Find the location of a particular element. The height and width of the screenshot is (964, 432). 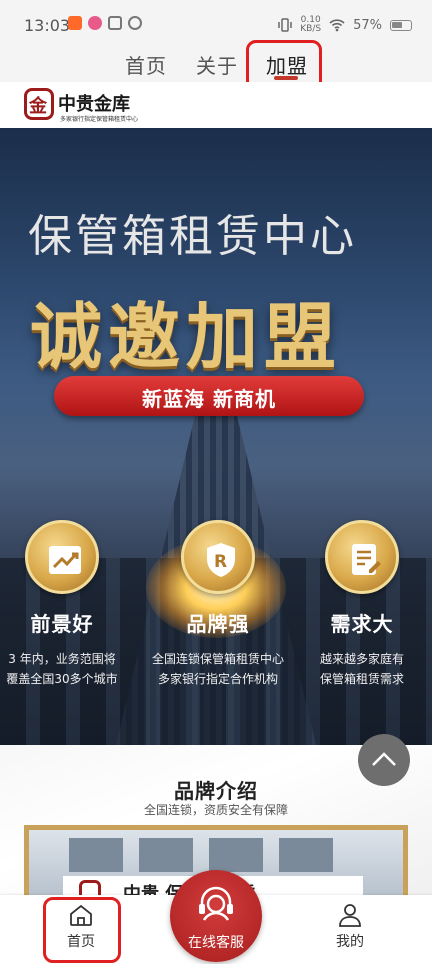

top-nav: 首页 关于 加盟 is located at coordinates (216, 59).